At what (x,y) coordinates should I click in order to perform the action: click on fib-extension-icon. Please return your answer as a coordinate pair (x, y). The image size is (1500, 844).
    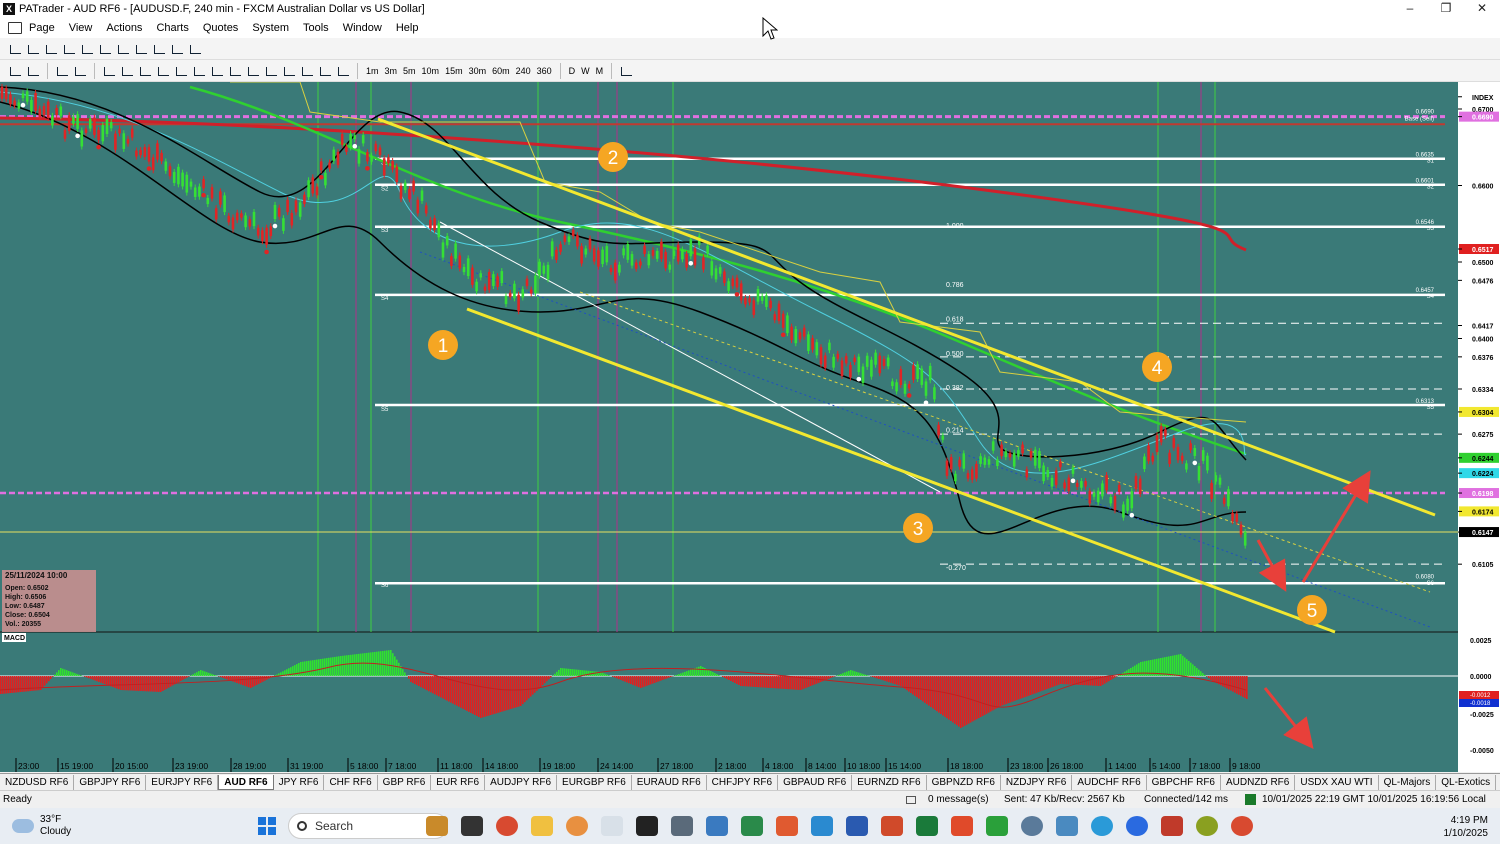
    Looking at the image, I should click on (235, 71).